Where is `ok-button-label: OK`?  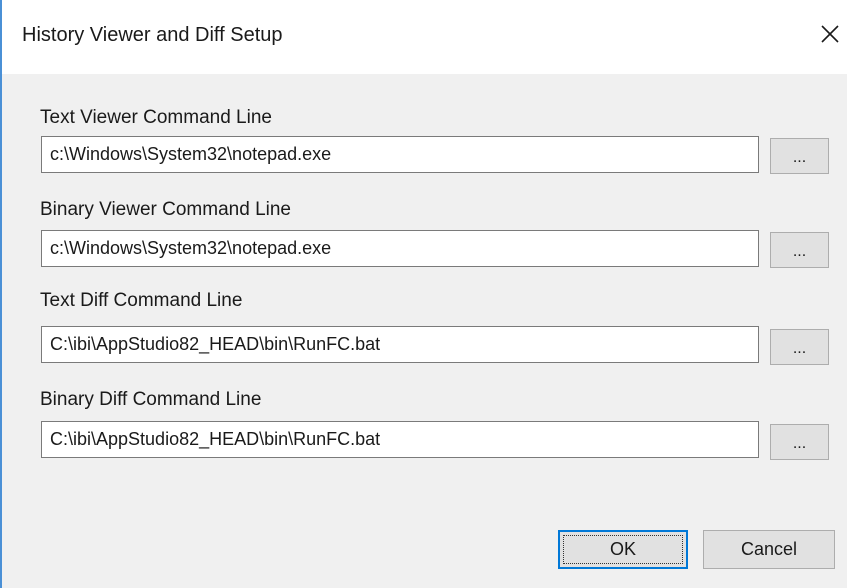 ok-button-label: OK is located at coordinates (623, 549).